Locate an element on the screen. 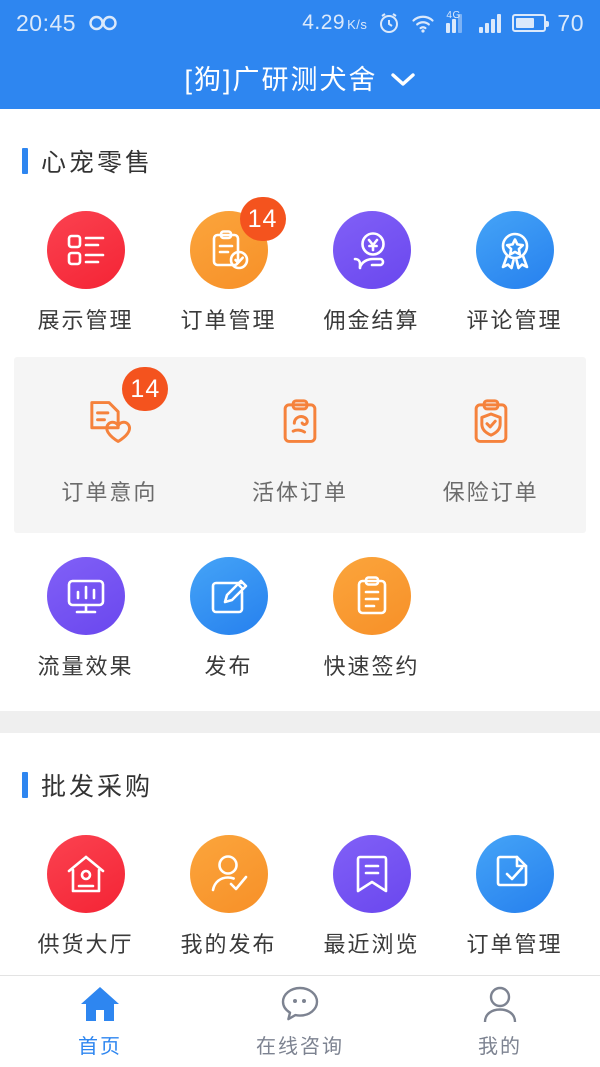 This screenshot has width=600, height=1067. chevron-down-icon is located at coordinates (403, 80).